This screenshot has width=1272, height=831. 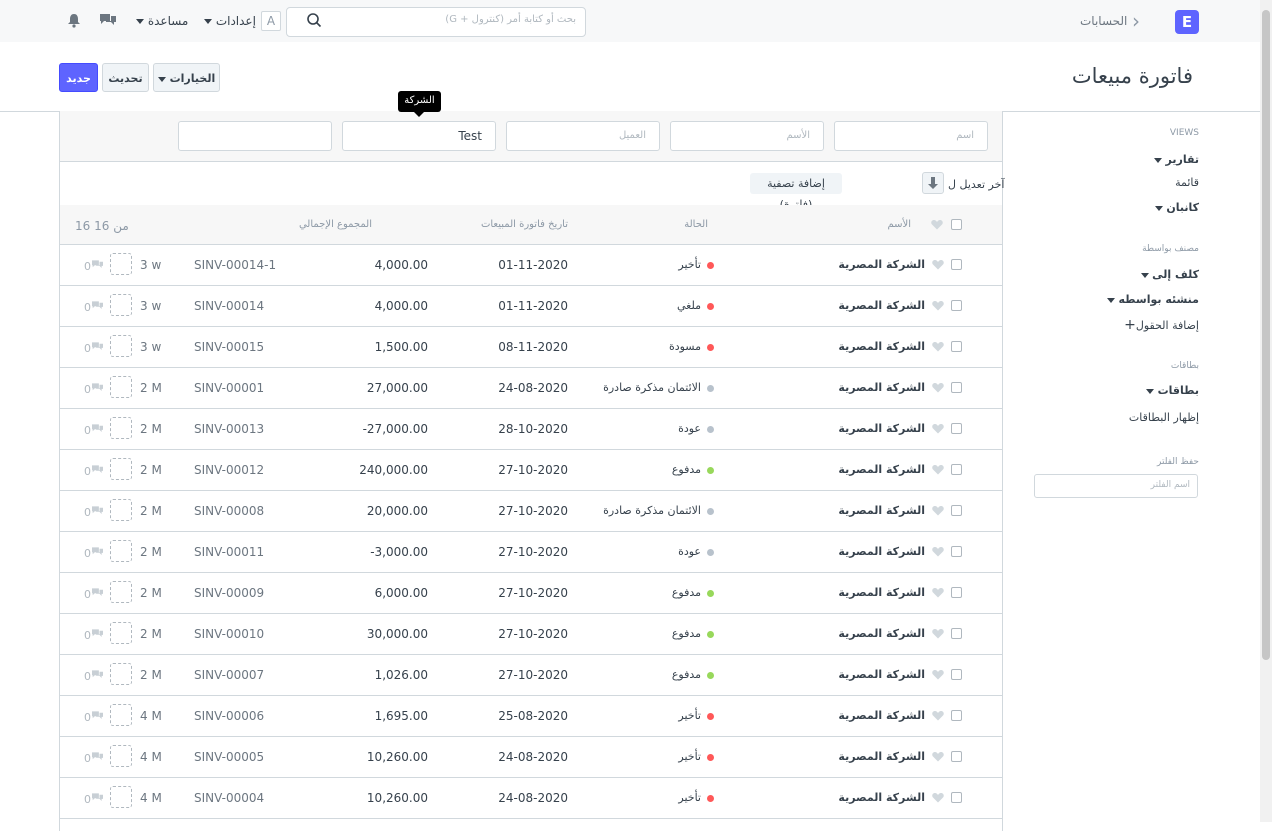 What do you see at coordinates (976, 184) in the screenshot?
I see `sort-selector: آخر تعديل ل` at bounding box center [976, 184].